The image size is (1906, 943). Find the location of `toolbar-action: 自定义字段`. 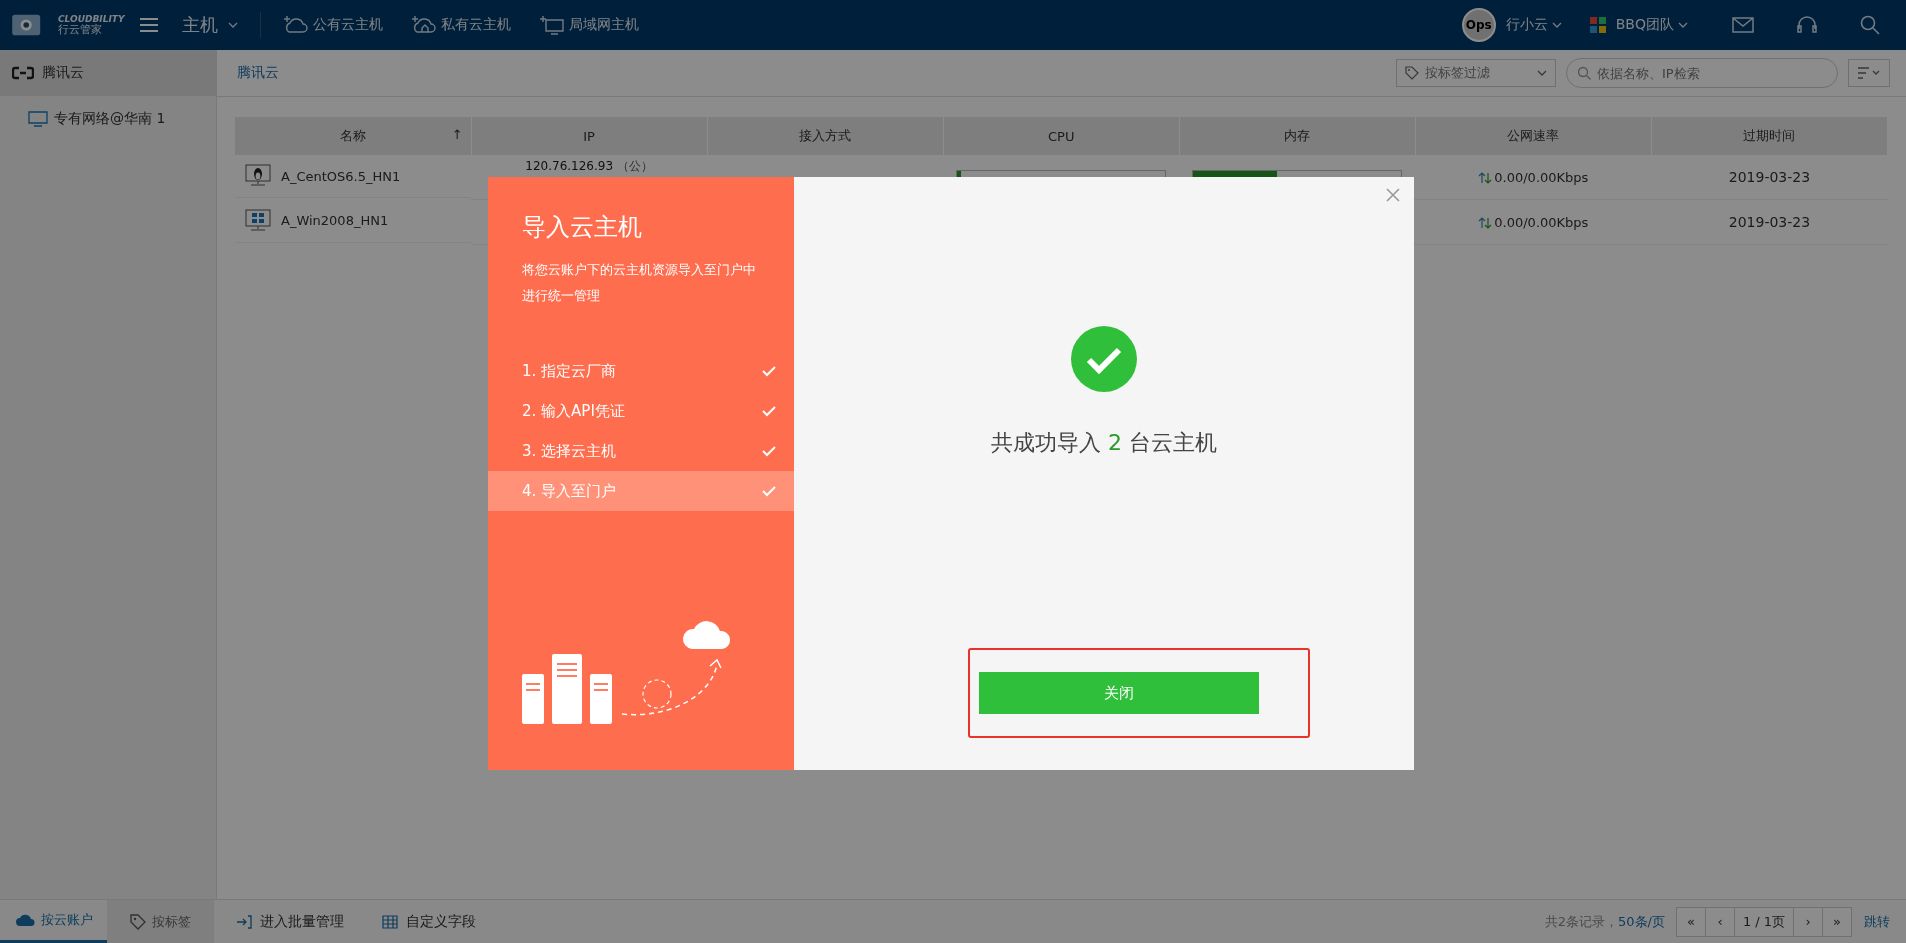

toolbar-action: 自定义字段 is located at coordinates (429, 921).